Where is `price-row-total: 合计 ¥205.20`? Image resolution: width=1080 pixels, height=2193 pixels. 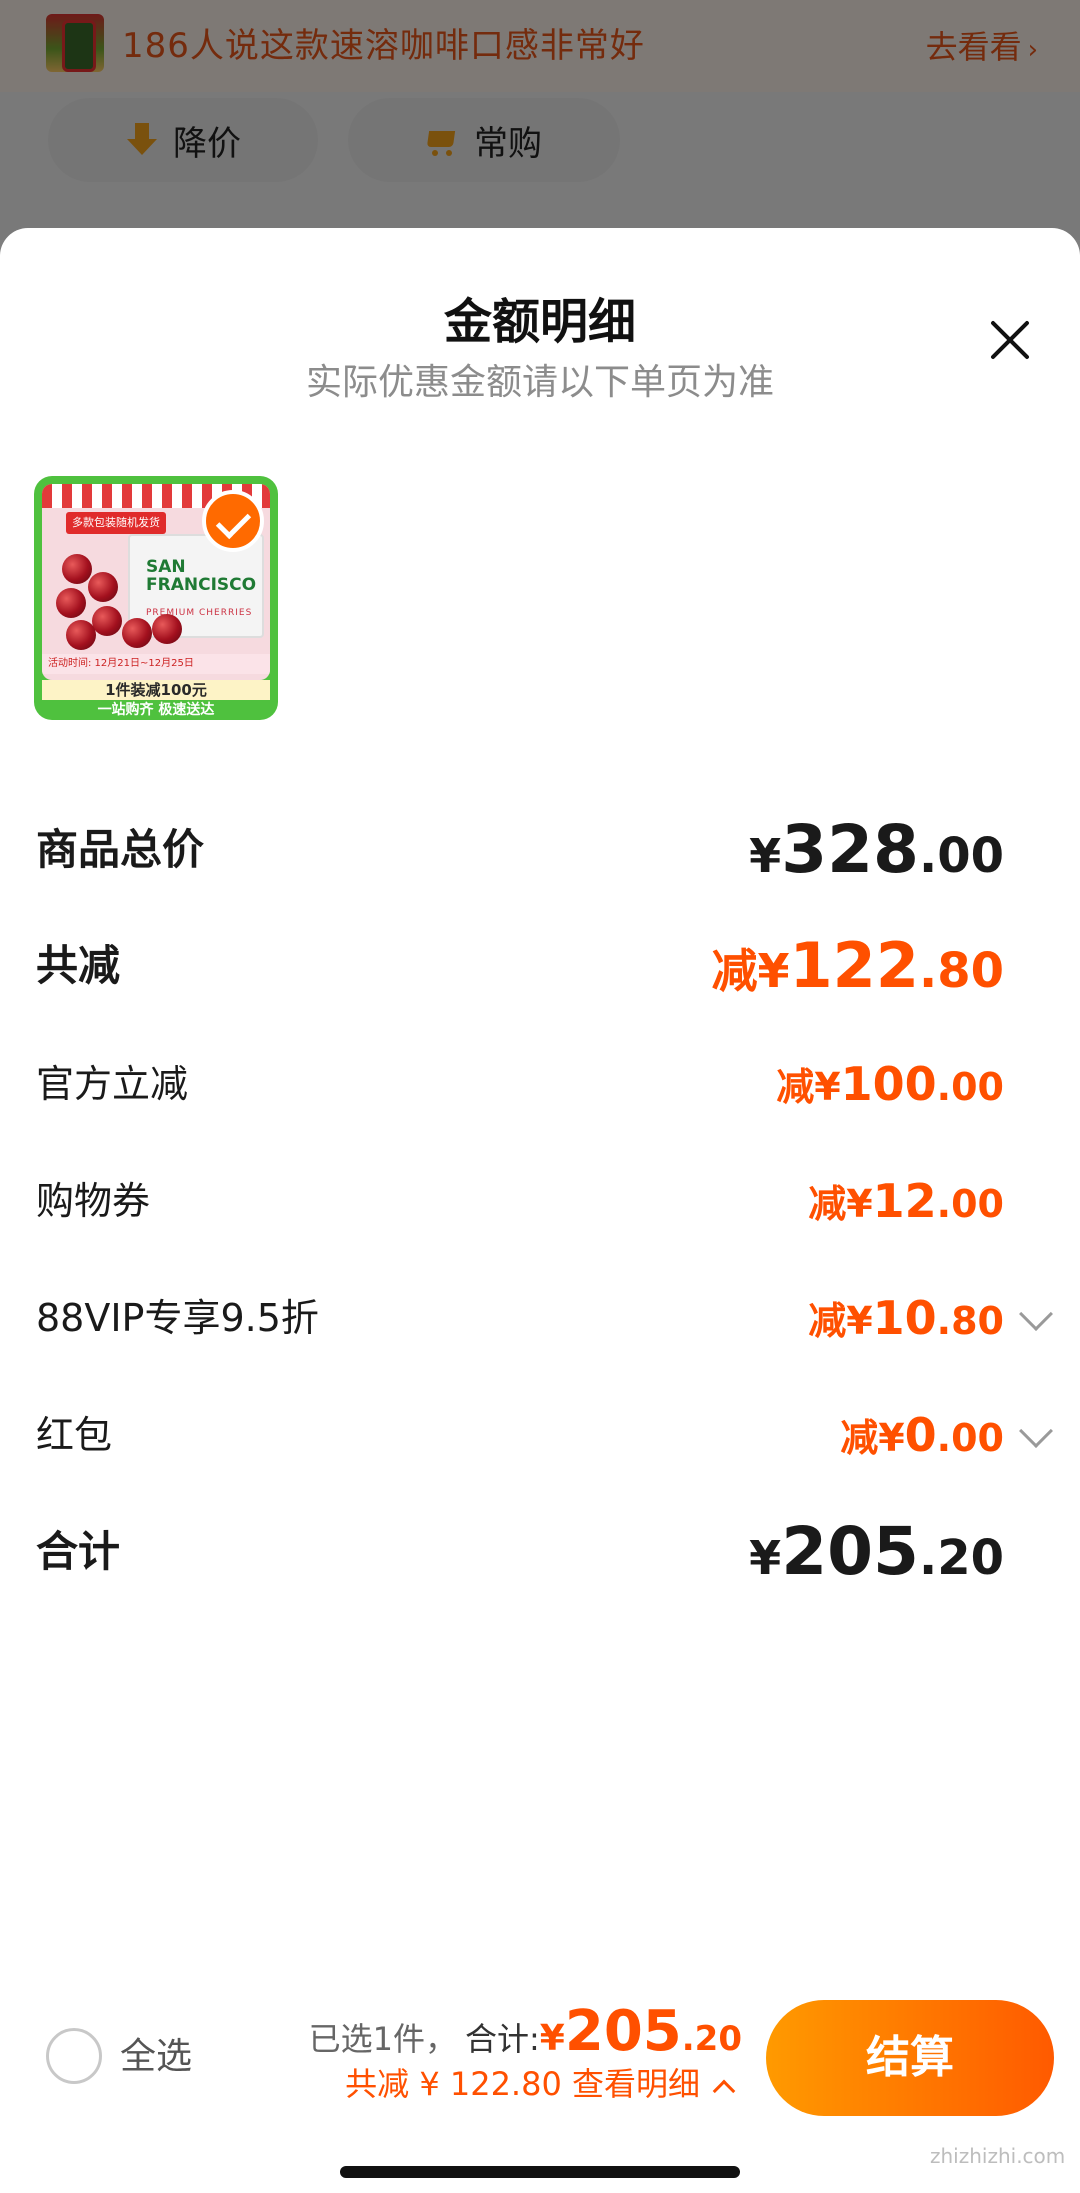 price-row-total: 合计 ¥205.20 is located at coordinates (542, 1552).